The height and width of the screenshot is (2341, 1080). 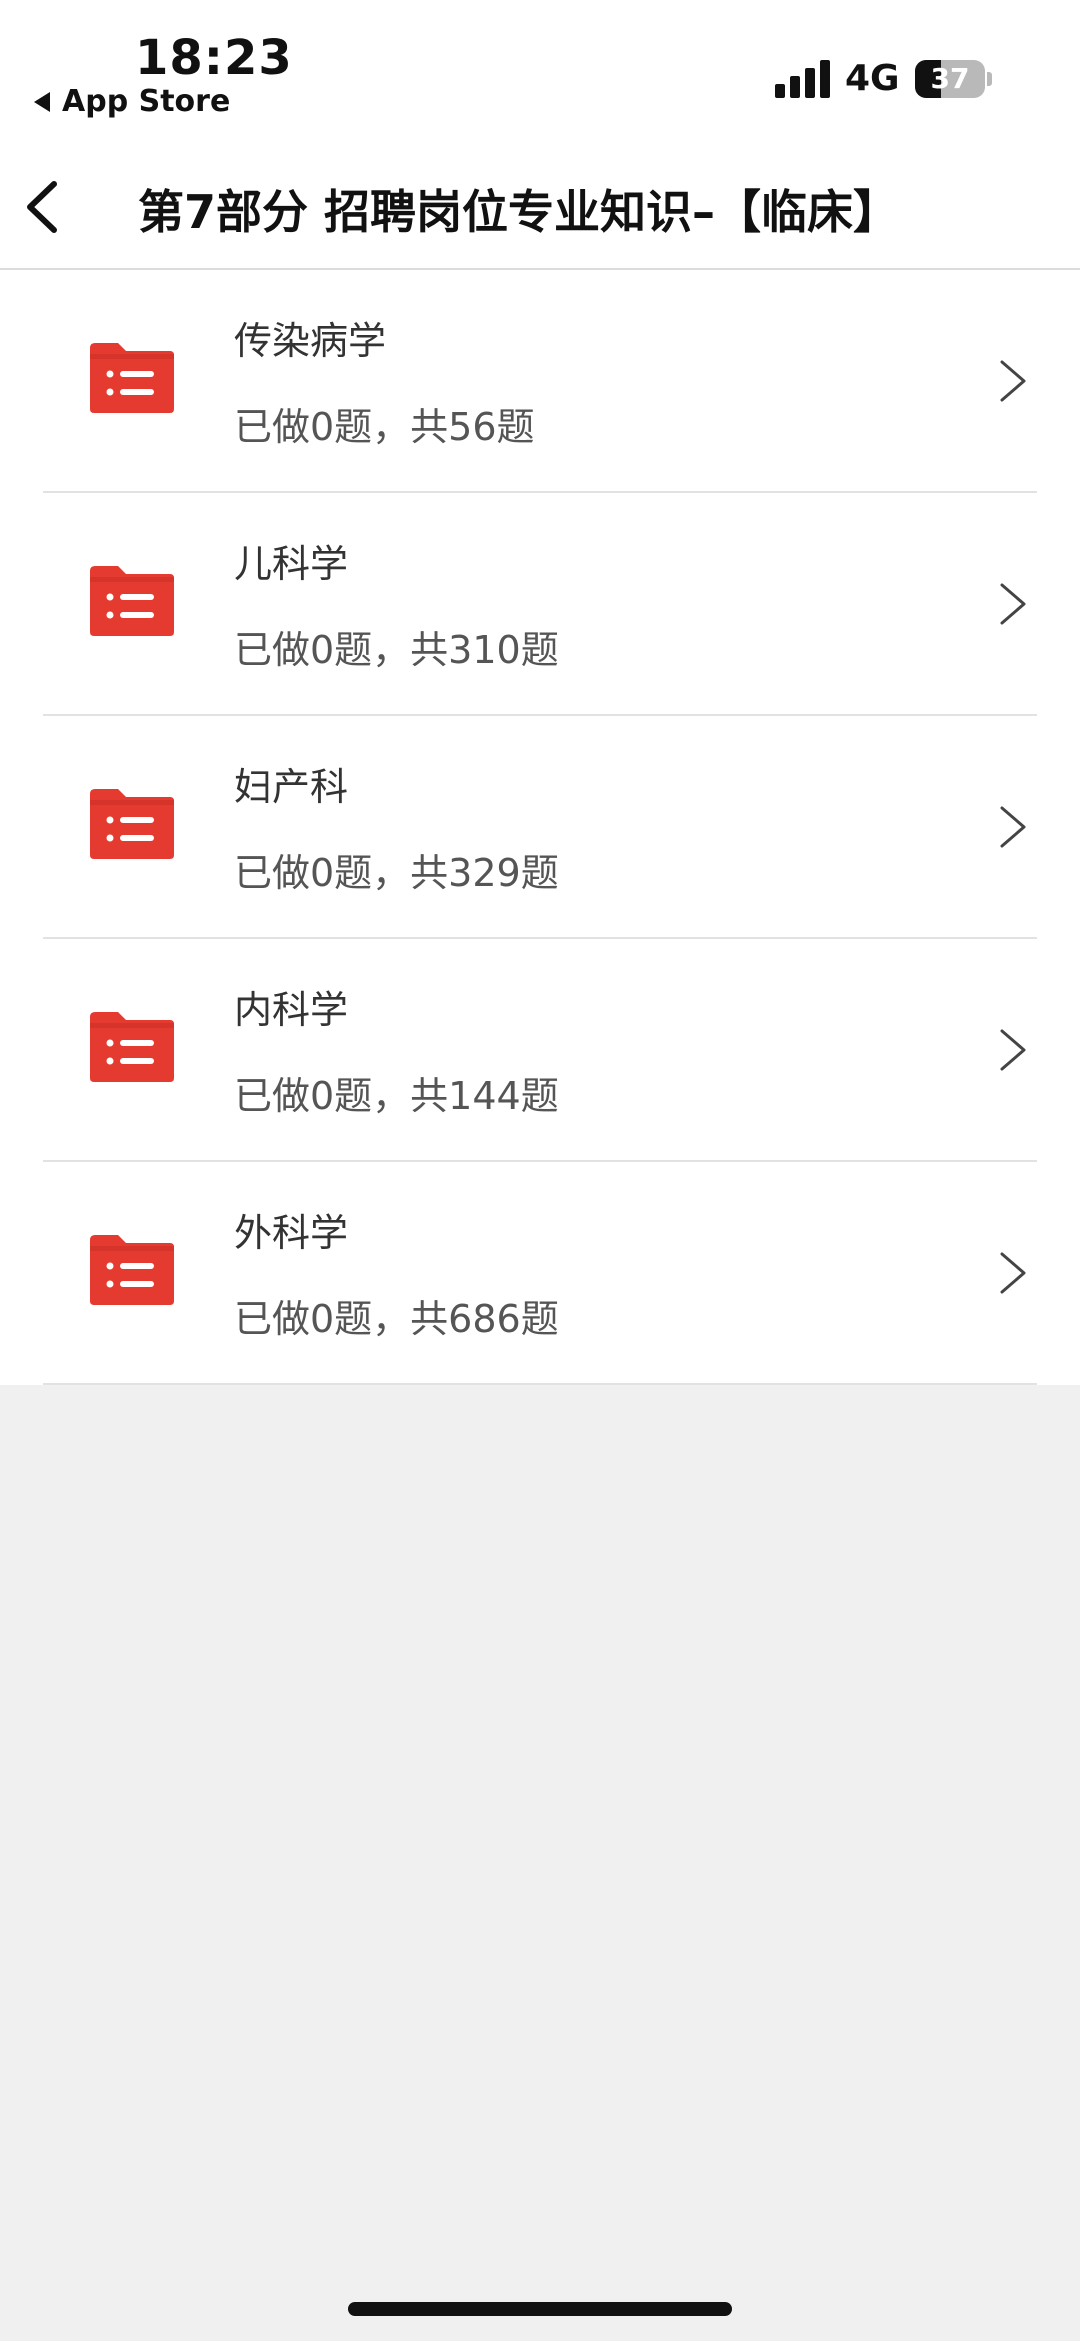 What do you see at coordinates (291, 1233) in the screenshot?
I see `chapter-title: 外科学` at bounding box center [291, 1233].